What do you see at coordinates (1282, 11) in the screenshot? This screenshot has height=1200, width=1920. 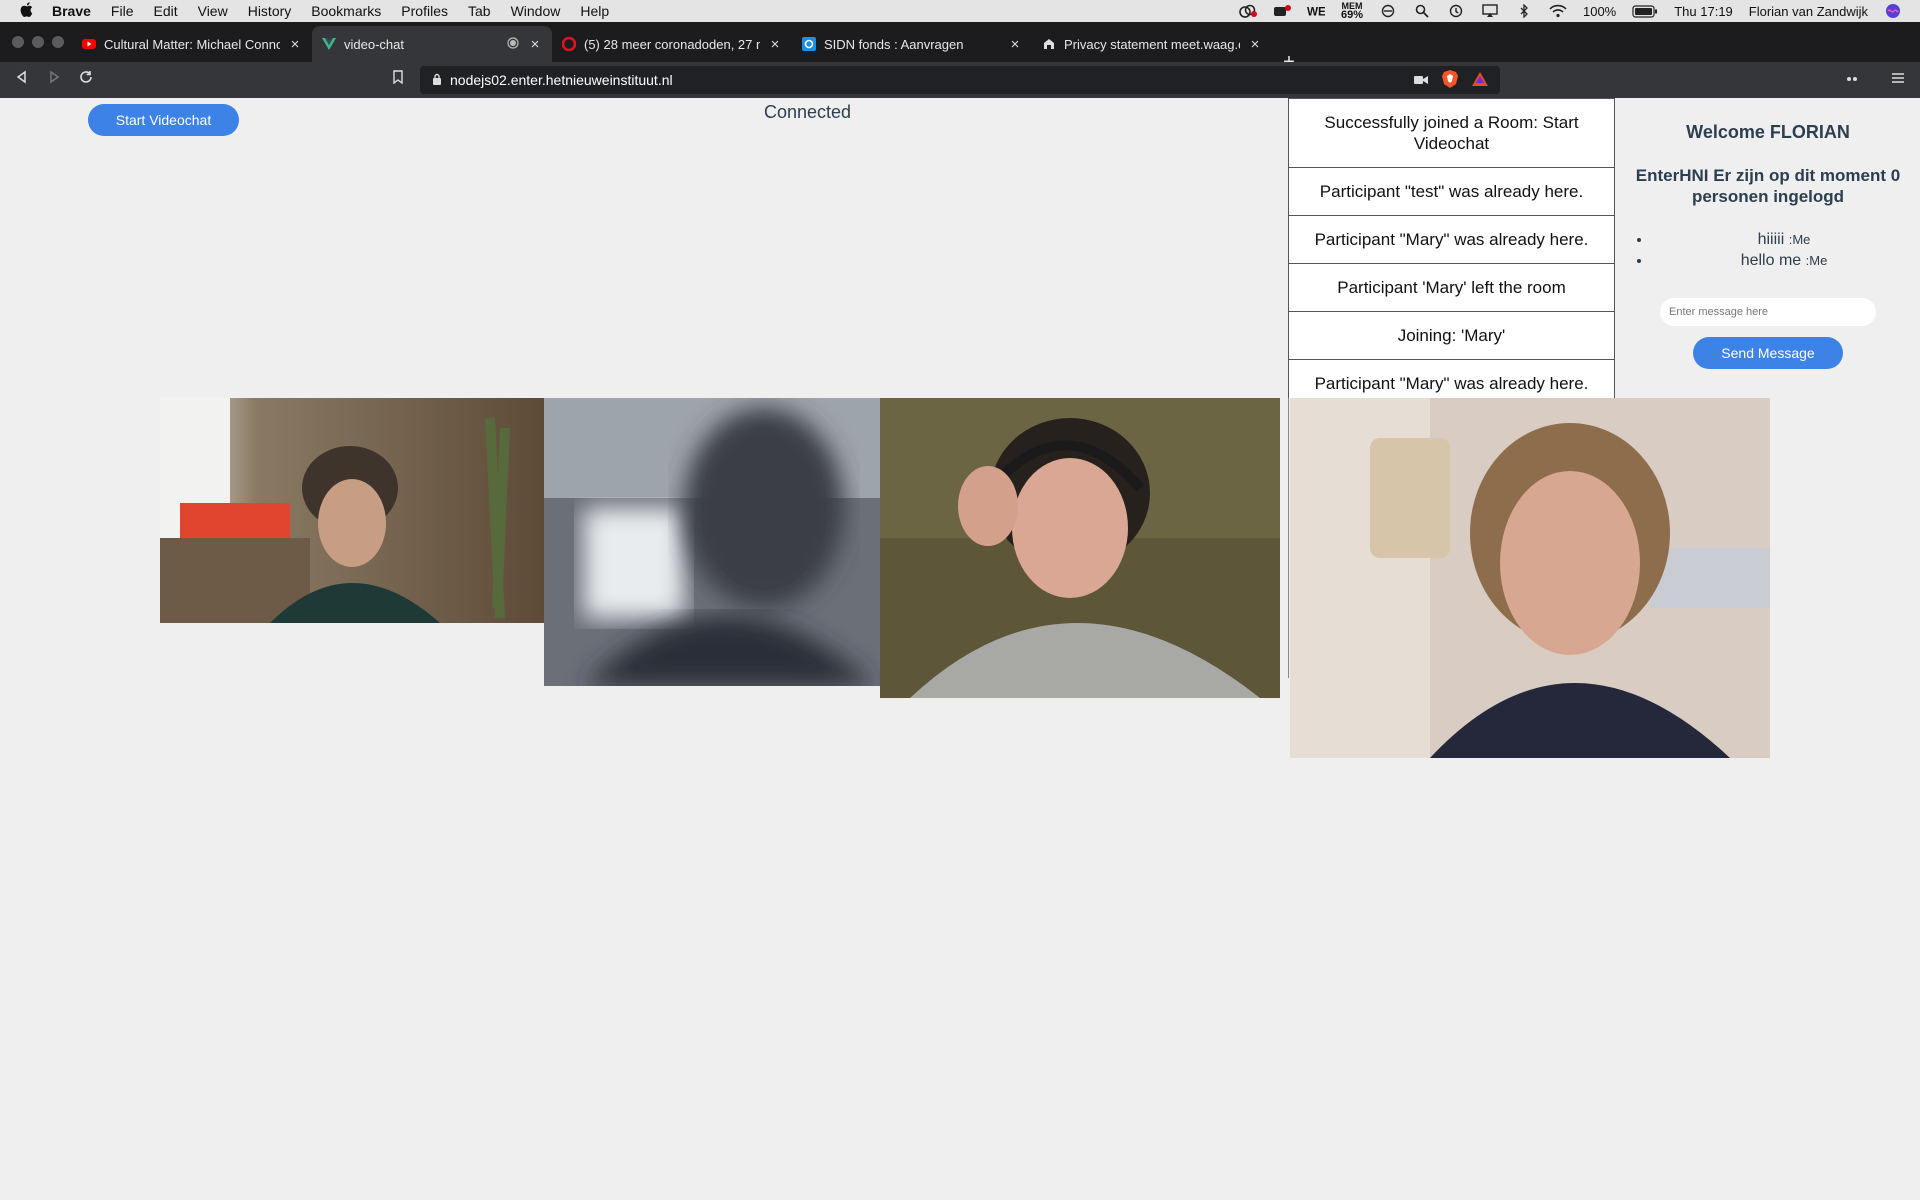 I see `notification-icon` at bounding box center [1282, 11].